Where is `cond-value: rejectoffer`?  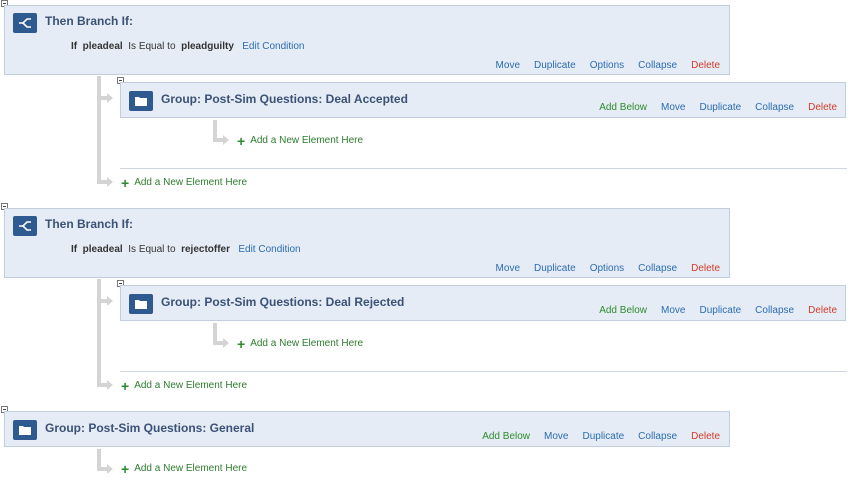
cond-value: rejectoffer is located at coordinates (205, 249).